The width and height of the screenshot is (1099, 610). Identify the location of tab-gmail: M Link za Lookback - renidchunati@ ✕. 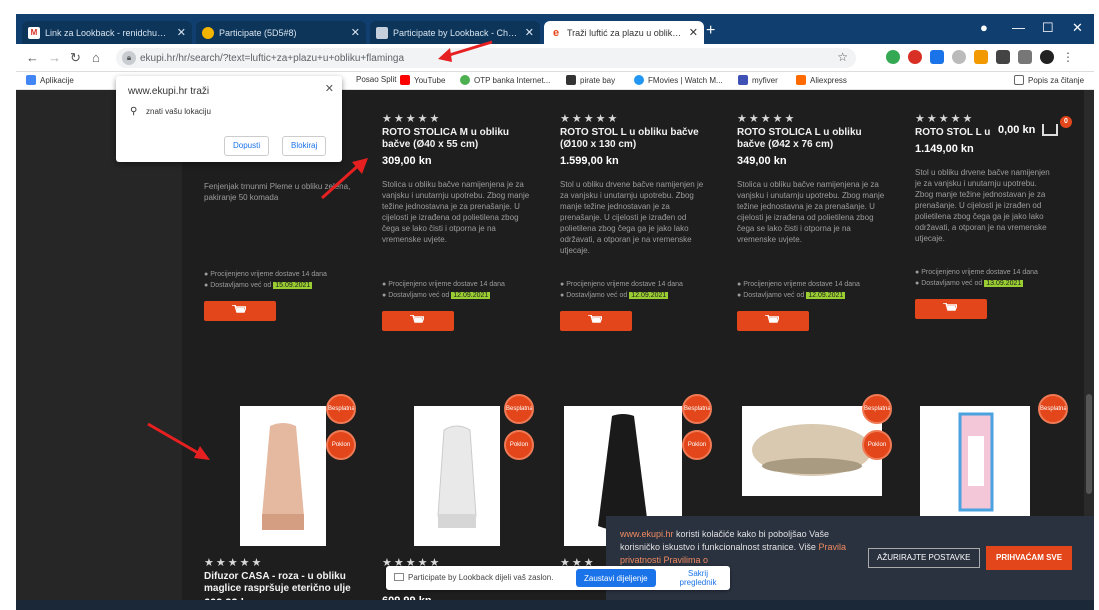
(107, 32).